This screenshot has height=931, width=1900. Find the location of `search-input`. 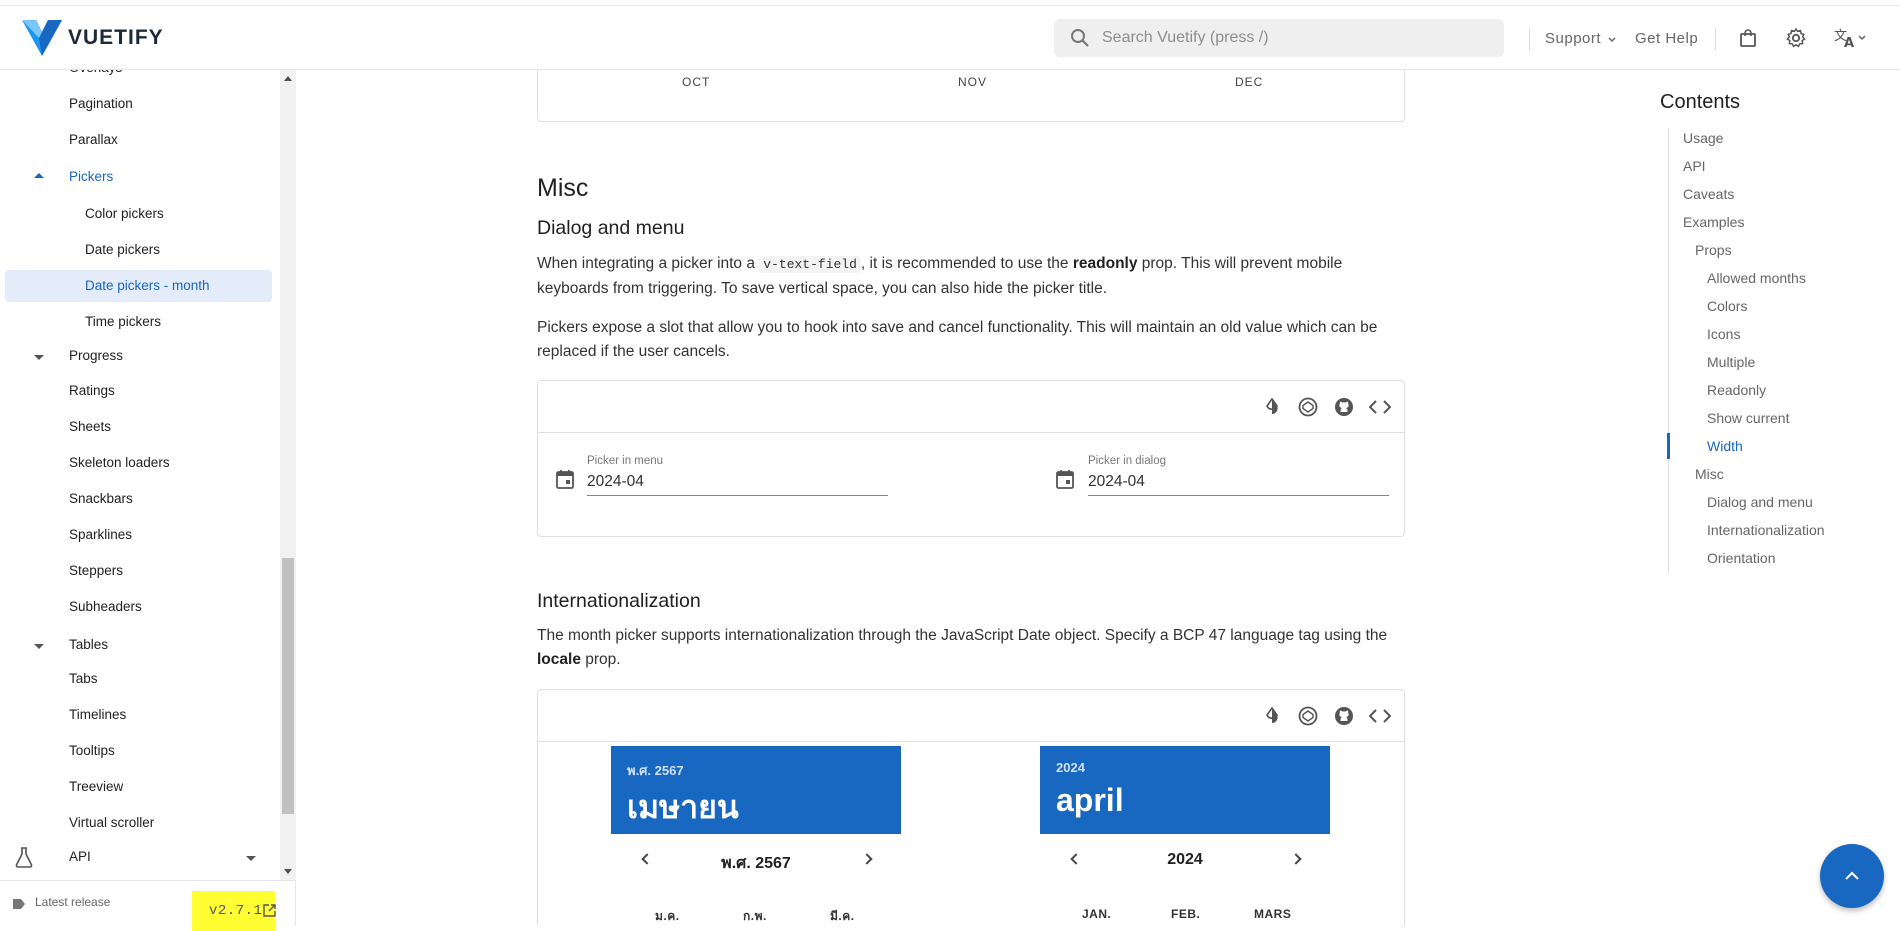

search-input is located at coordinates (1292, 38).